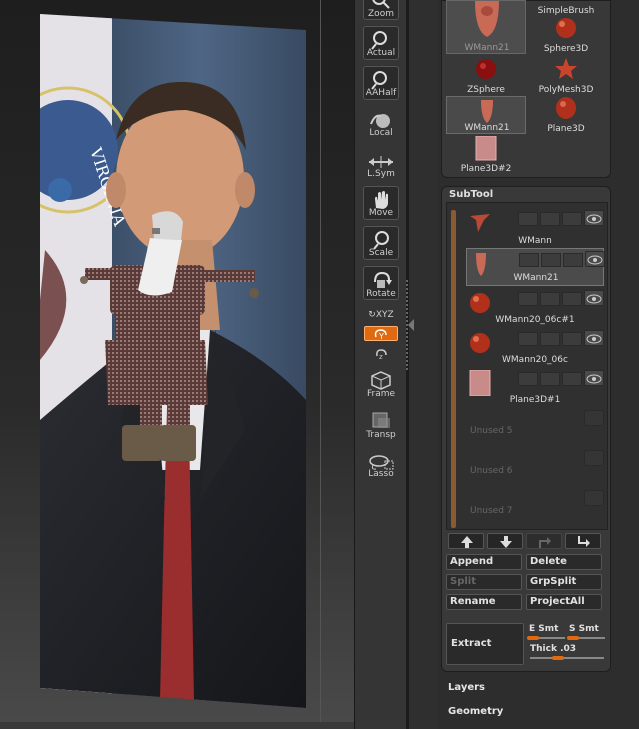 This screenshot has width=639, height=729. I want to click on geometry-menu: Geometry, so click(475, 711).